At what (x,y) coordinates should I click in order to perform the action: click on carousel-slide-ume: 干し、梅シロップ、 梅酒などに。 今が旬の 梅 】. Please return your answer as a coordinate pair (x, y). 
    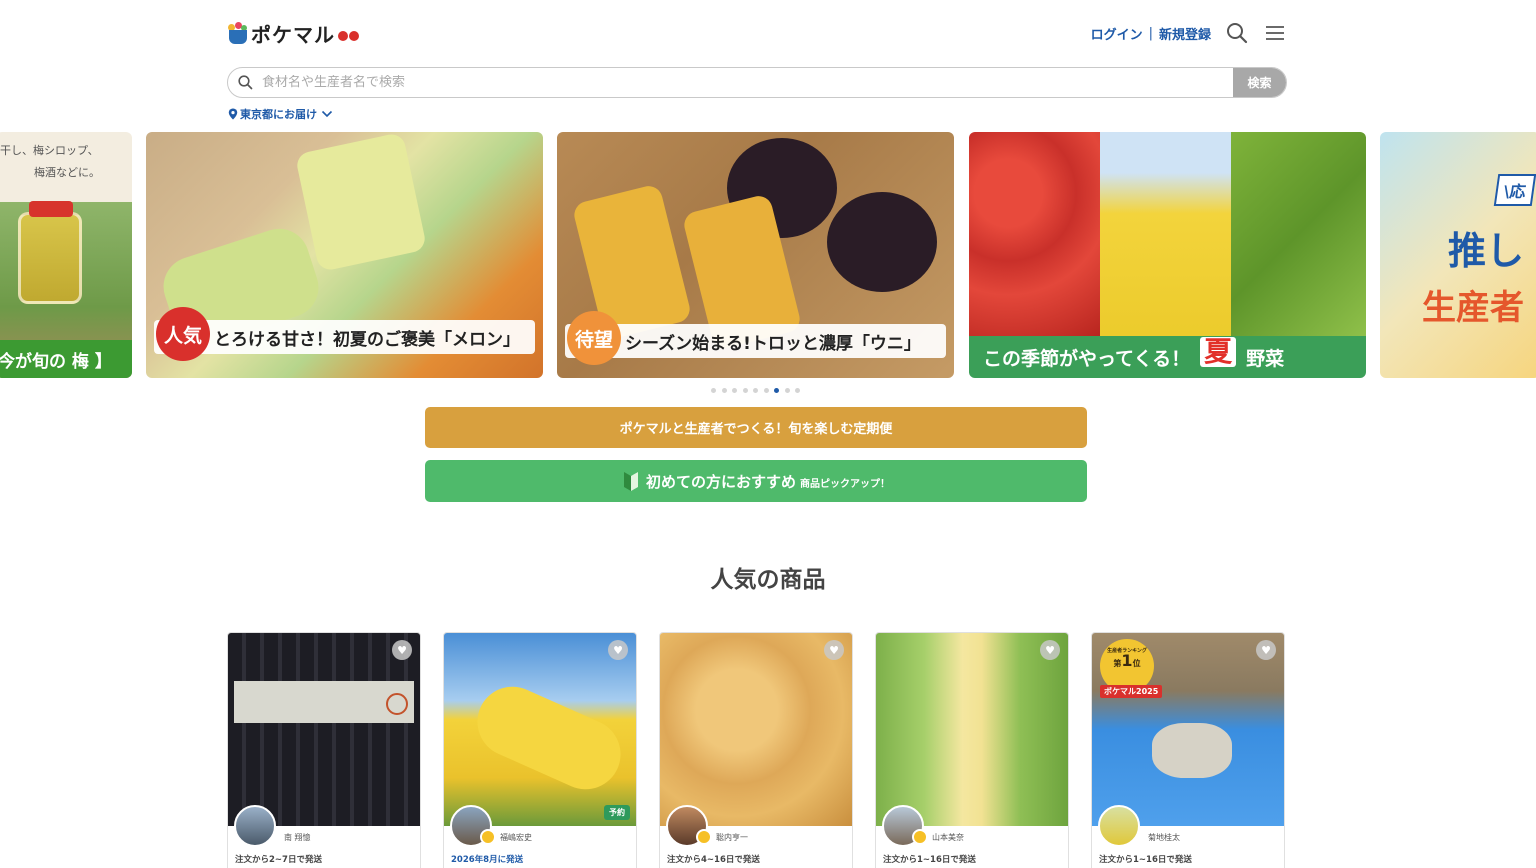
    Looking at the image, I should click on (66, 255).